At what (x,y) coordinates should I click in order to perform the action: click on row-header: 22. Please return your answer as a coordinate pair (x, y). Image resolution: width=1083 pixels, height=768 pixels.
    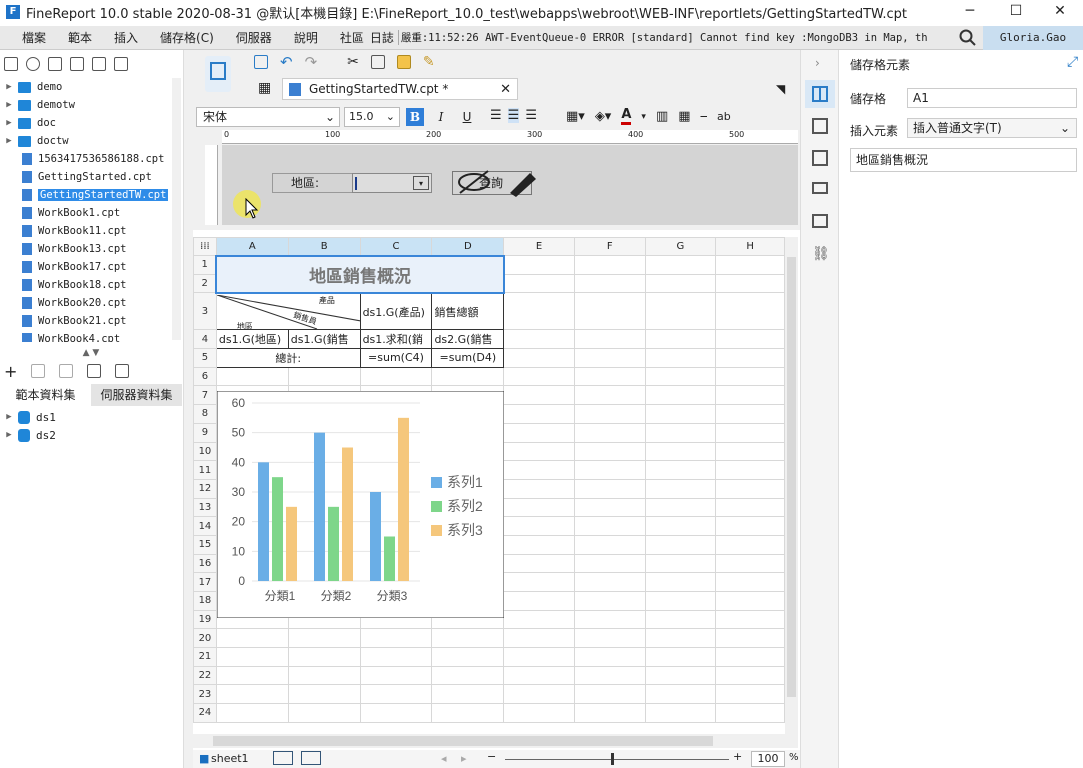
    Looking at the image, I should click on (205, 675).